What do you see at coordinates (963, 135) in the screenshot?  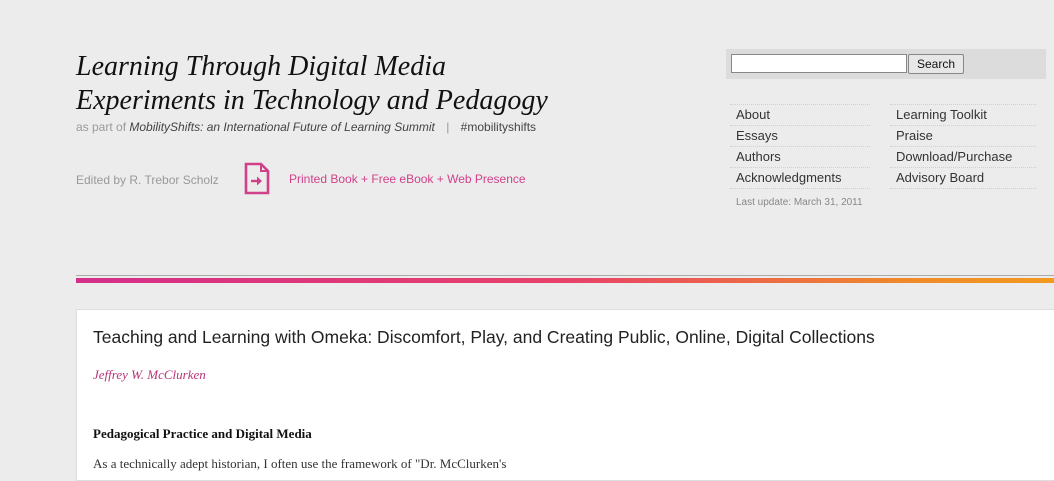 I see `nav-item-praise: Praise` at bounding box center [963, 135].